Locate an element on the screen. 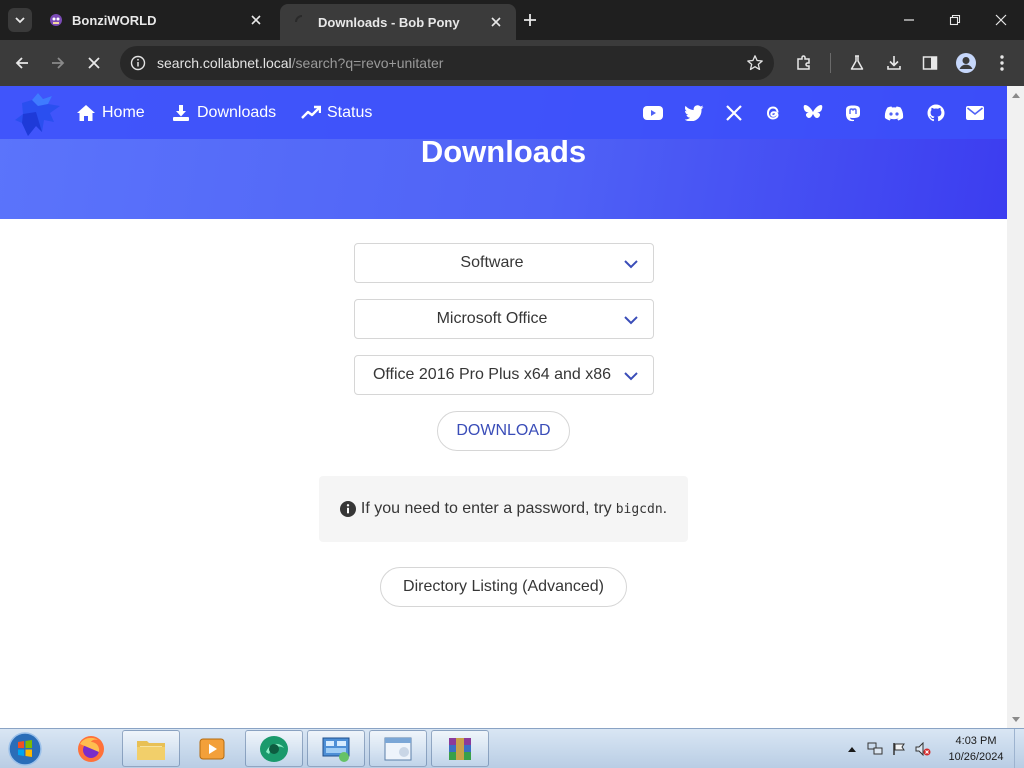 This screenshot has width=1024, height=768. downloads-button is located at coordinates (894, 63).